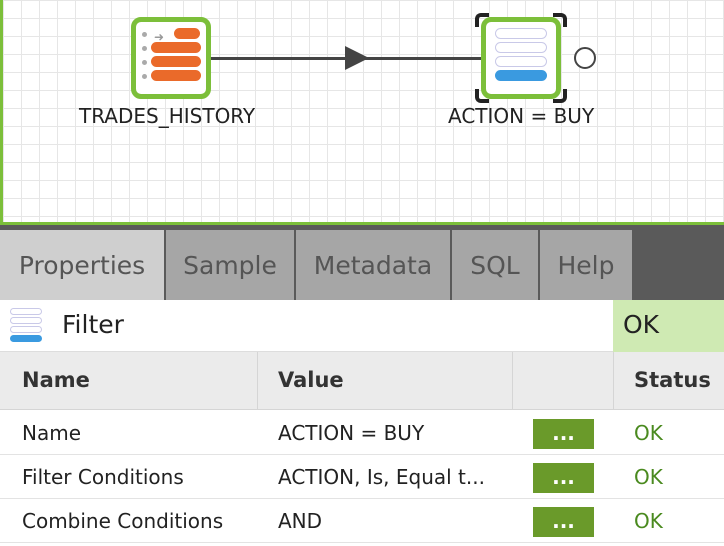  I want to click on connection-arrowhead, so click(357, 58).